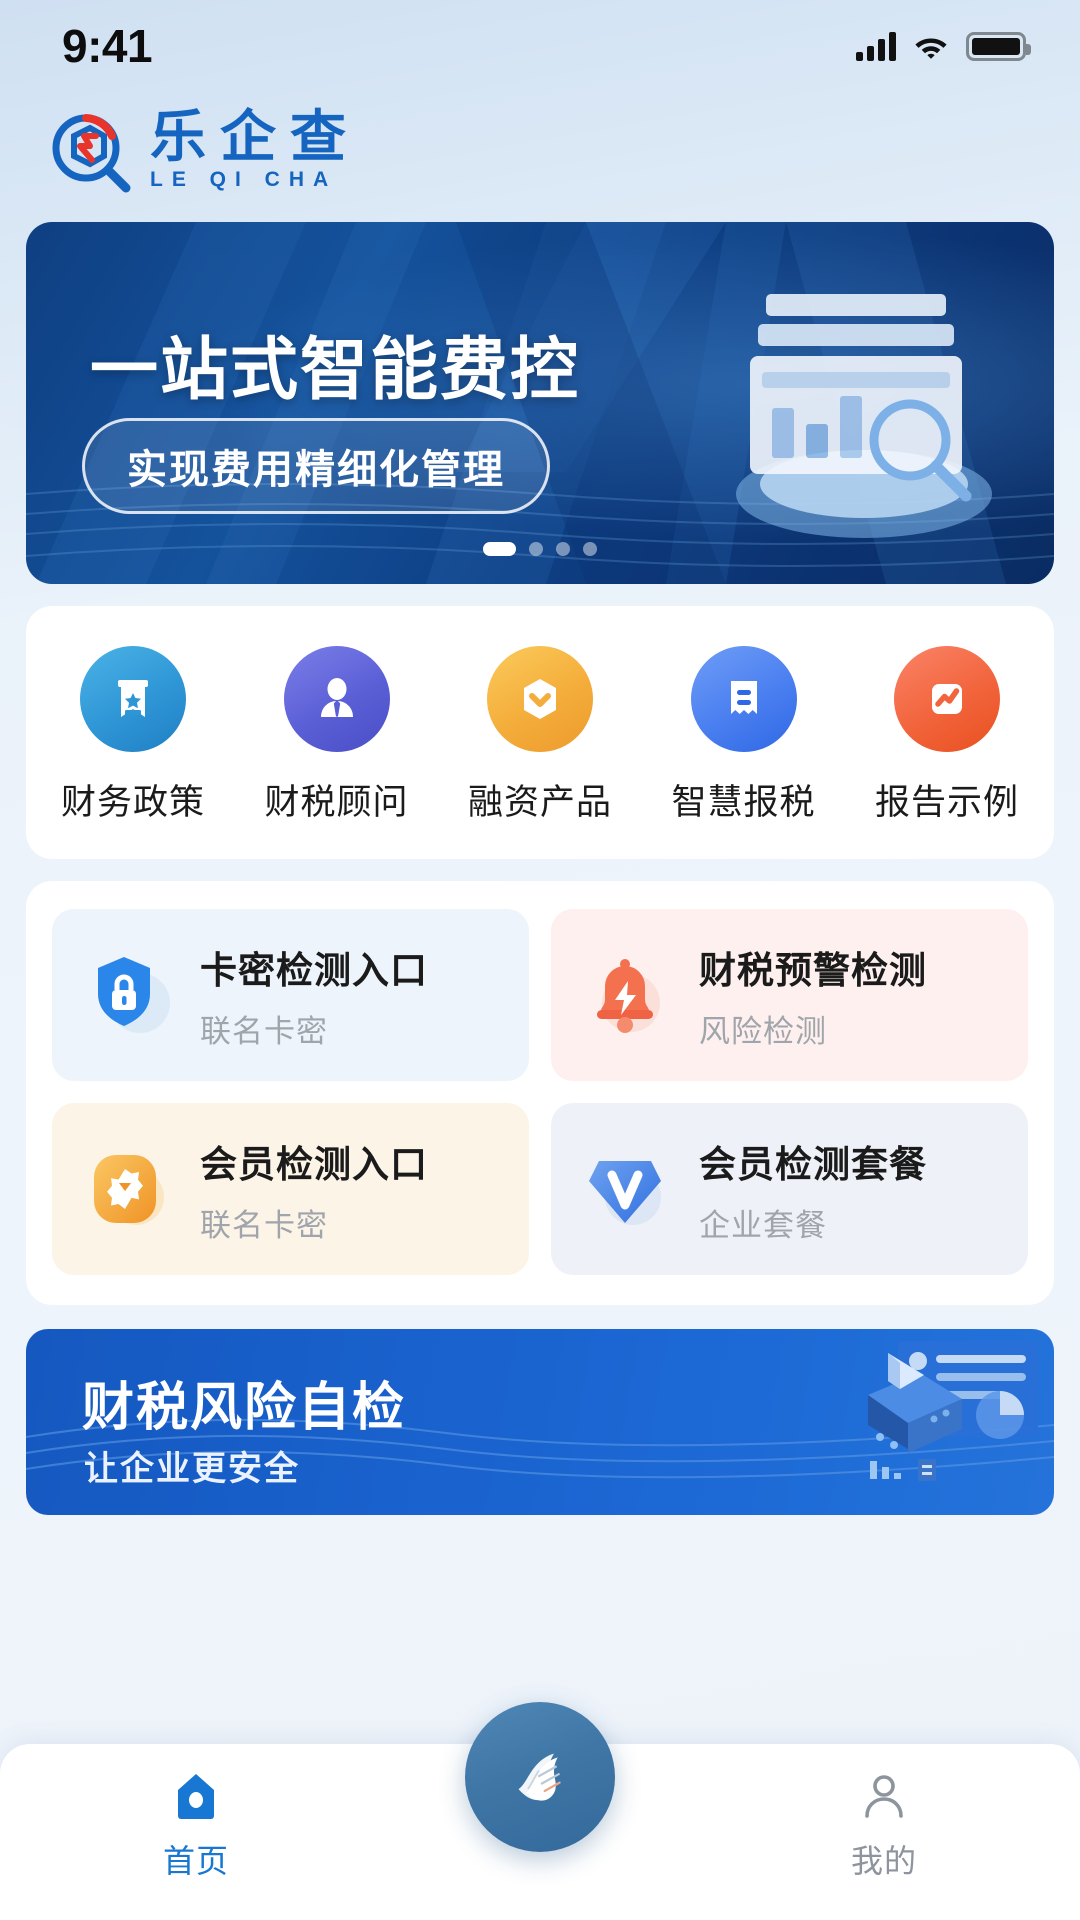 The width and height of the screenshot is (1080, 1920). I want to click on quick-action-label: 智慧报税, so click(743, 802).